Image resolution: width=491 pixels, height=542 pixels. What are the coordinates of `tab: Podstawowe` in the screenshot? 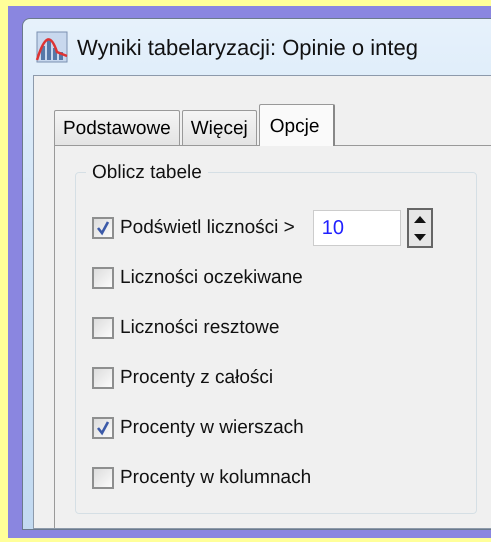 It's located at (117, 127).